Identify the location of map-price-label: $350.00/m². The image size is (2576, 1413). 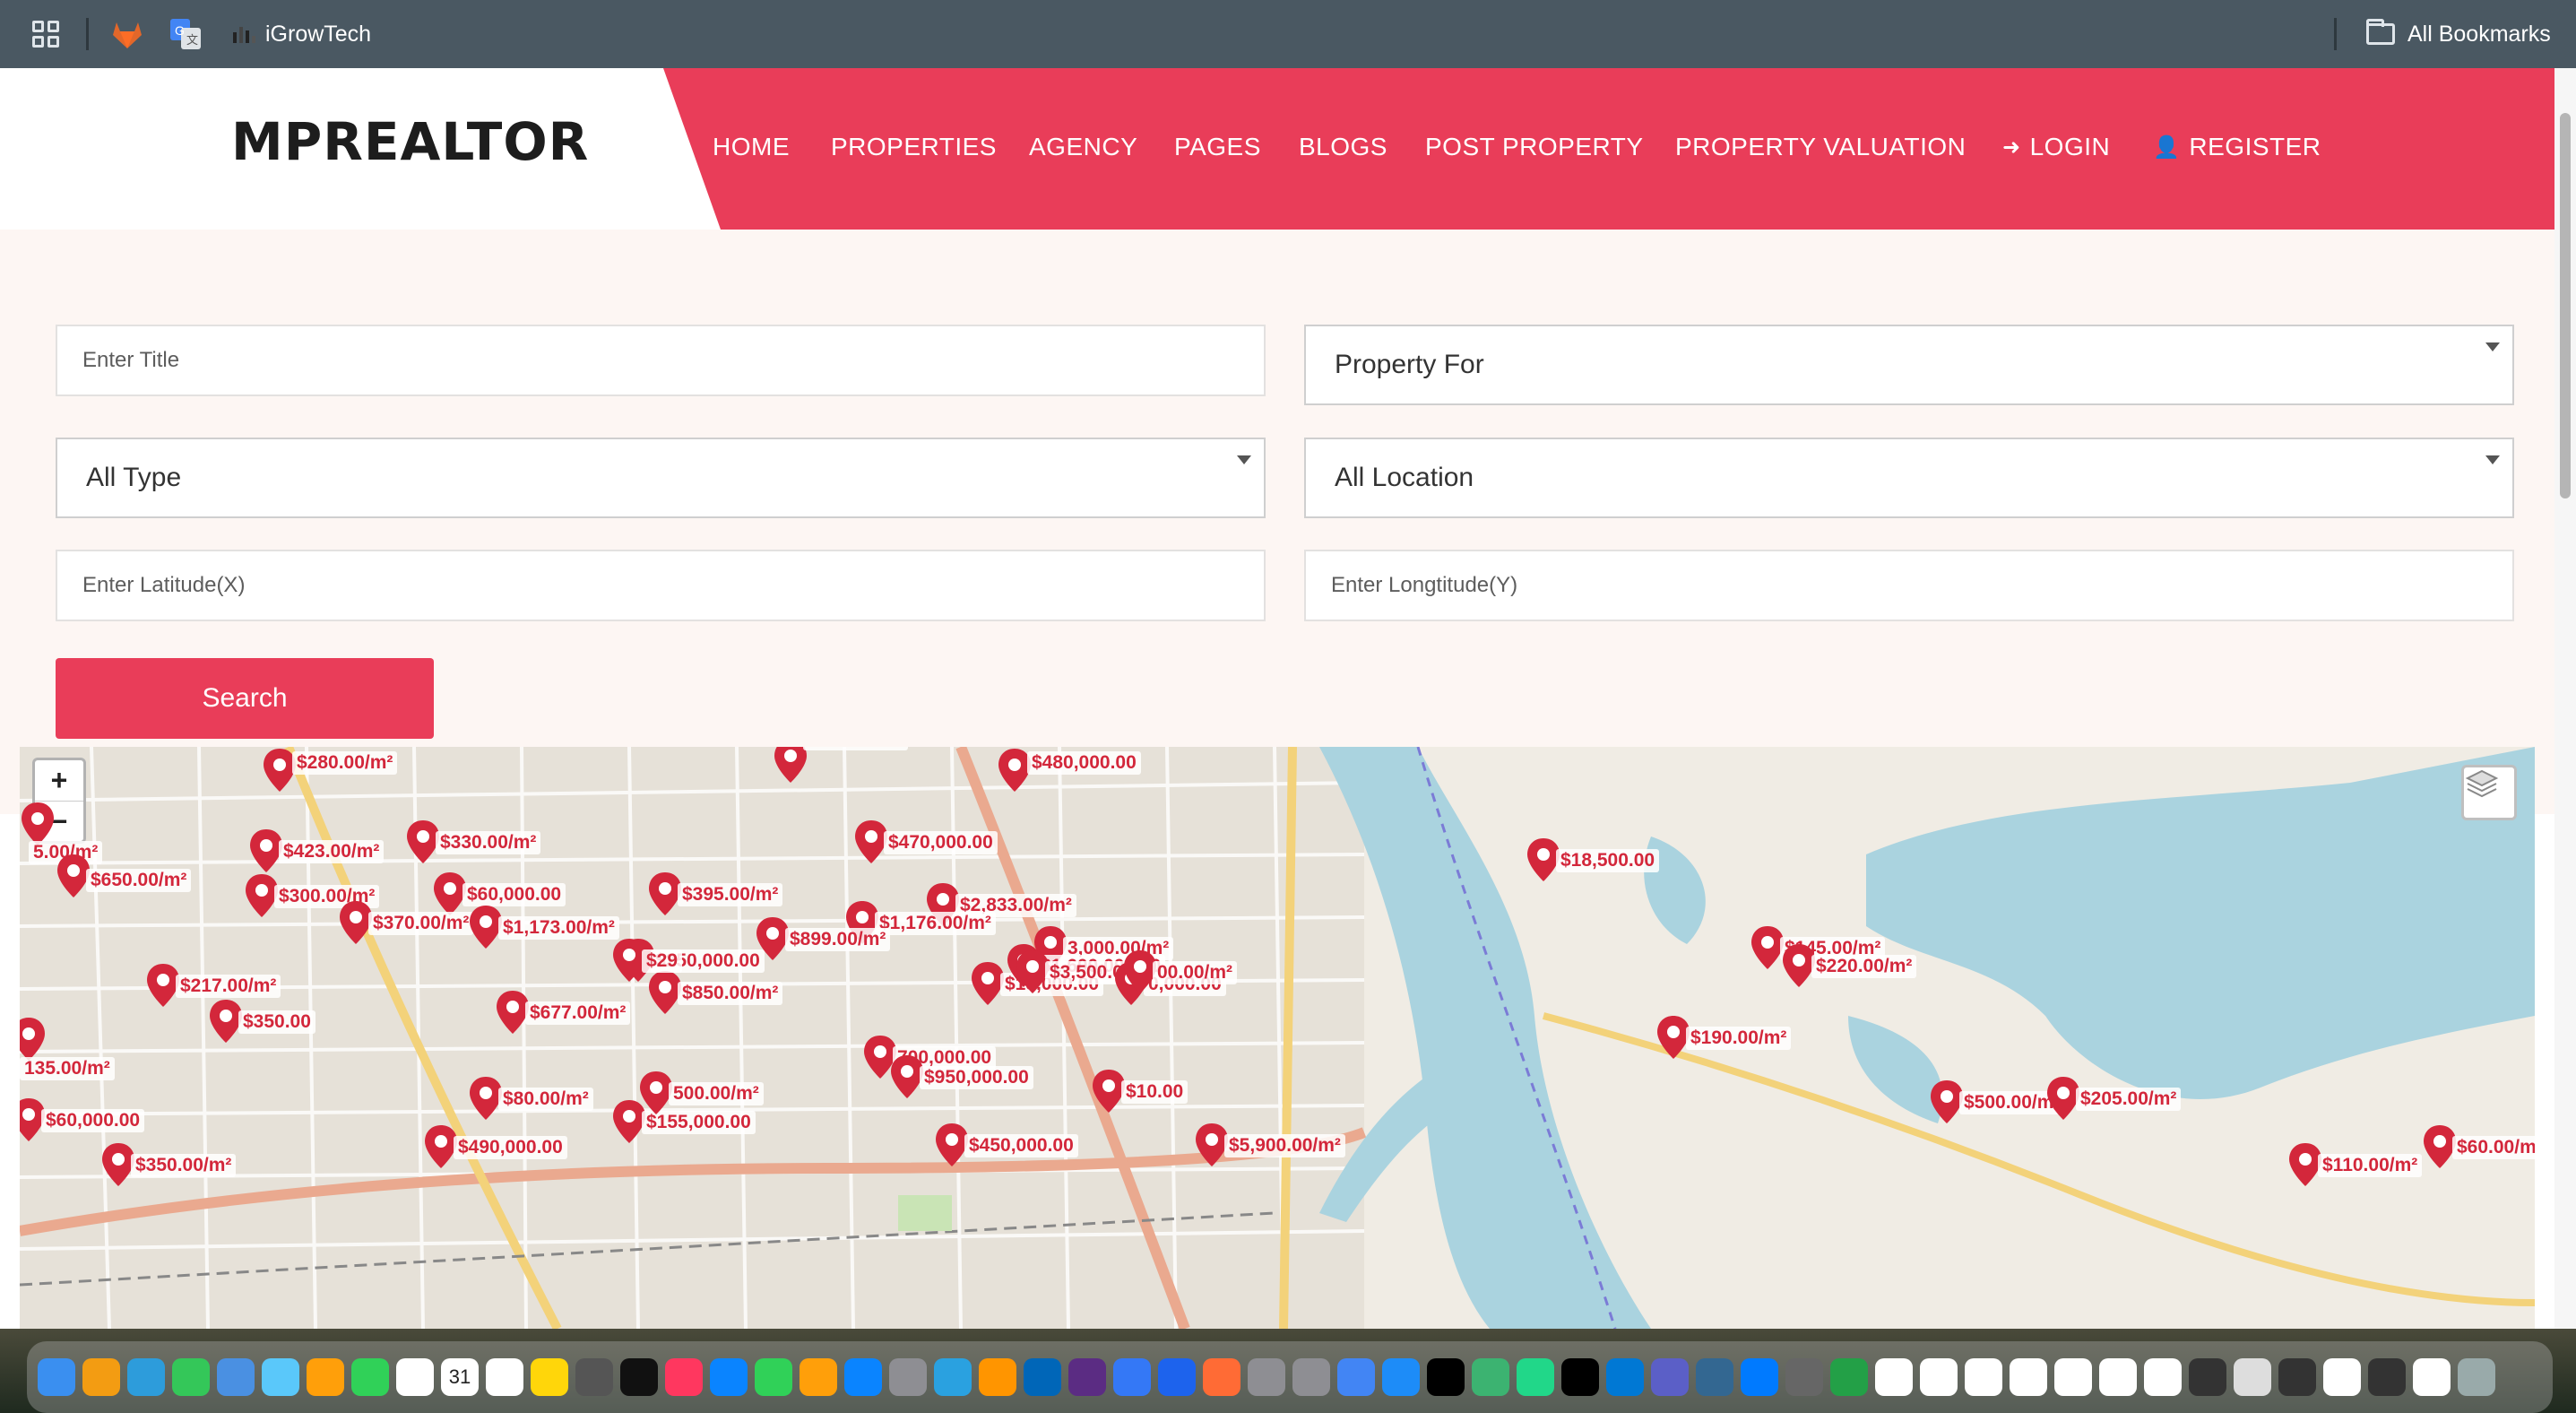
(184, 1165).